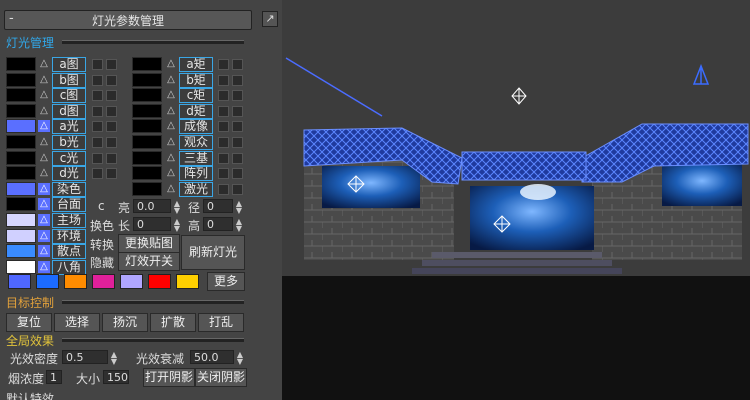 This screenshot has width=750, height=400. What do you see at coordinates (69, 142) in the screenshot?
I see `left-light-label: b光` at bounding box center [69, 142].